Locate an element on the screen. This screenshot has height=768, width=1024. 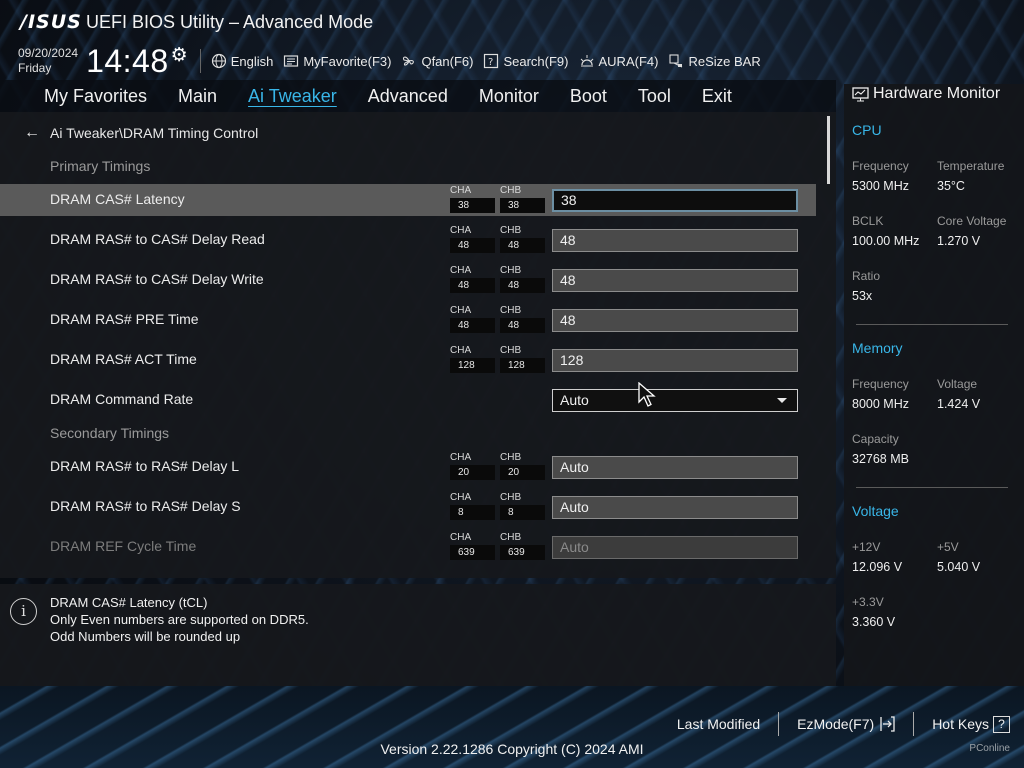
myfavorite-button: MyFavorite(F3) is located at coordinates (337, 61).